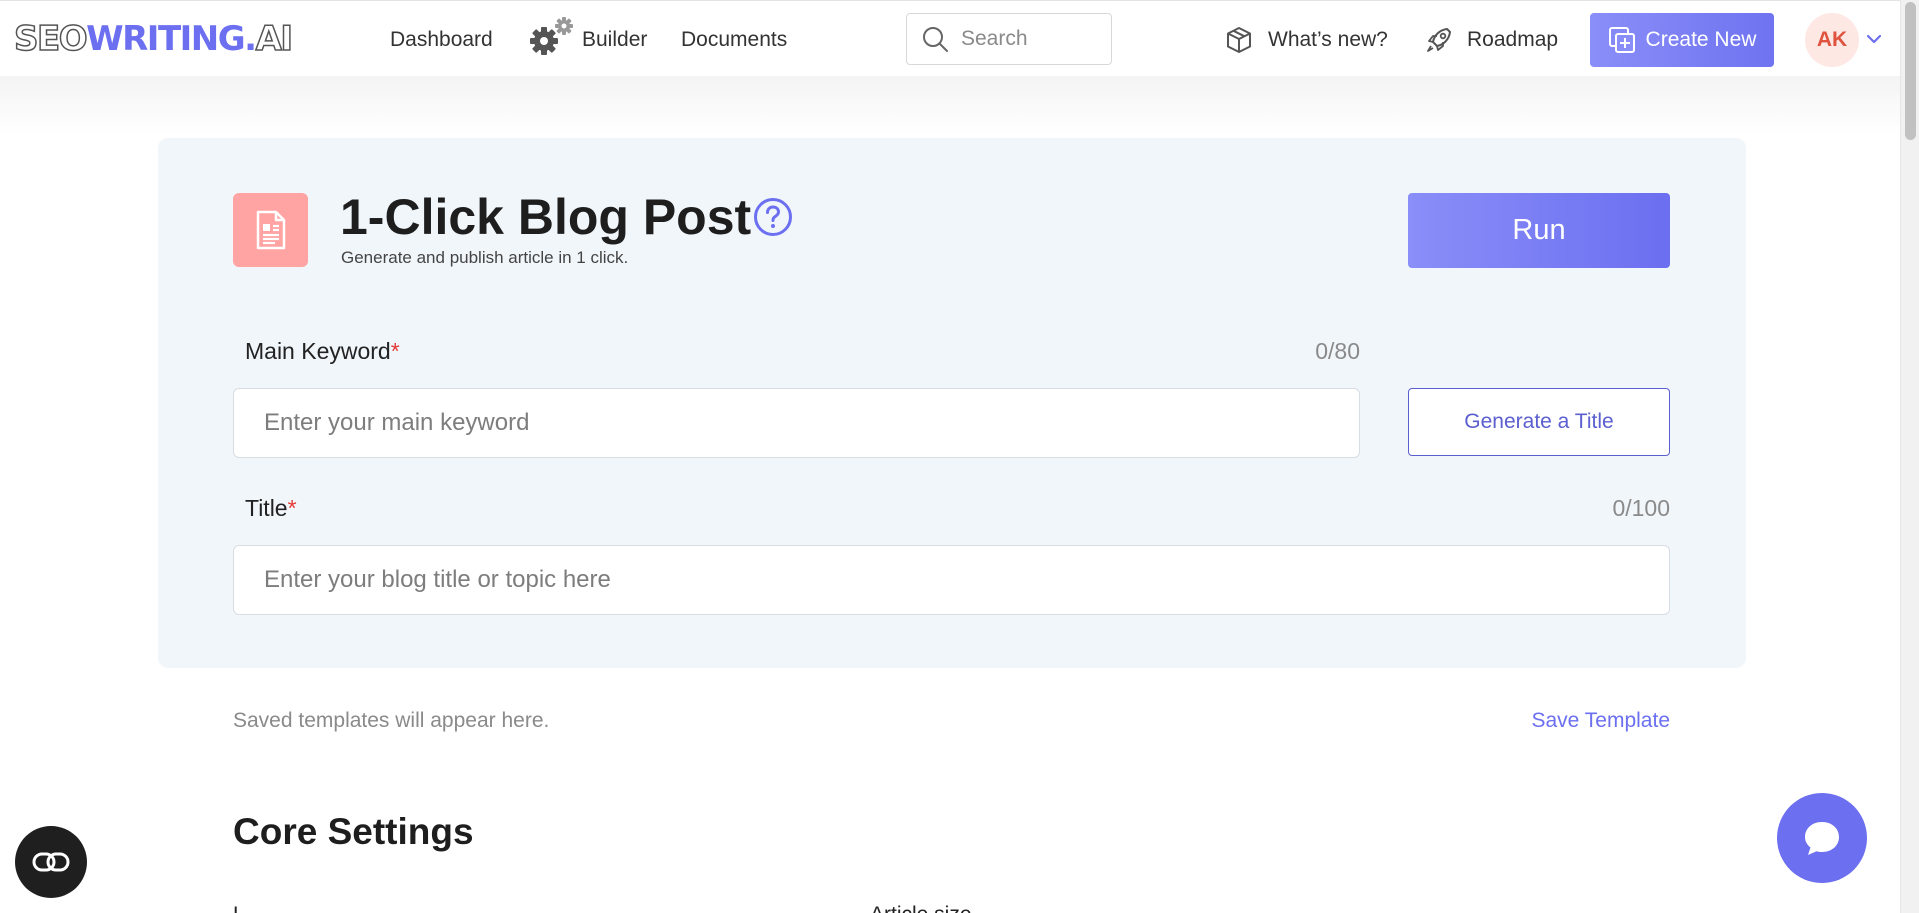  Describe the element at coordinates (1874, 39) in the screenshot. I see `chevron-down-icon` at that location.